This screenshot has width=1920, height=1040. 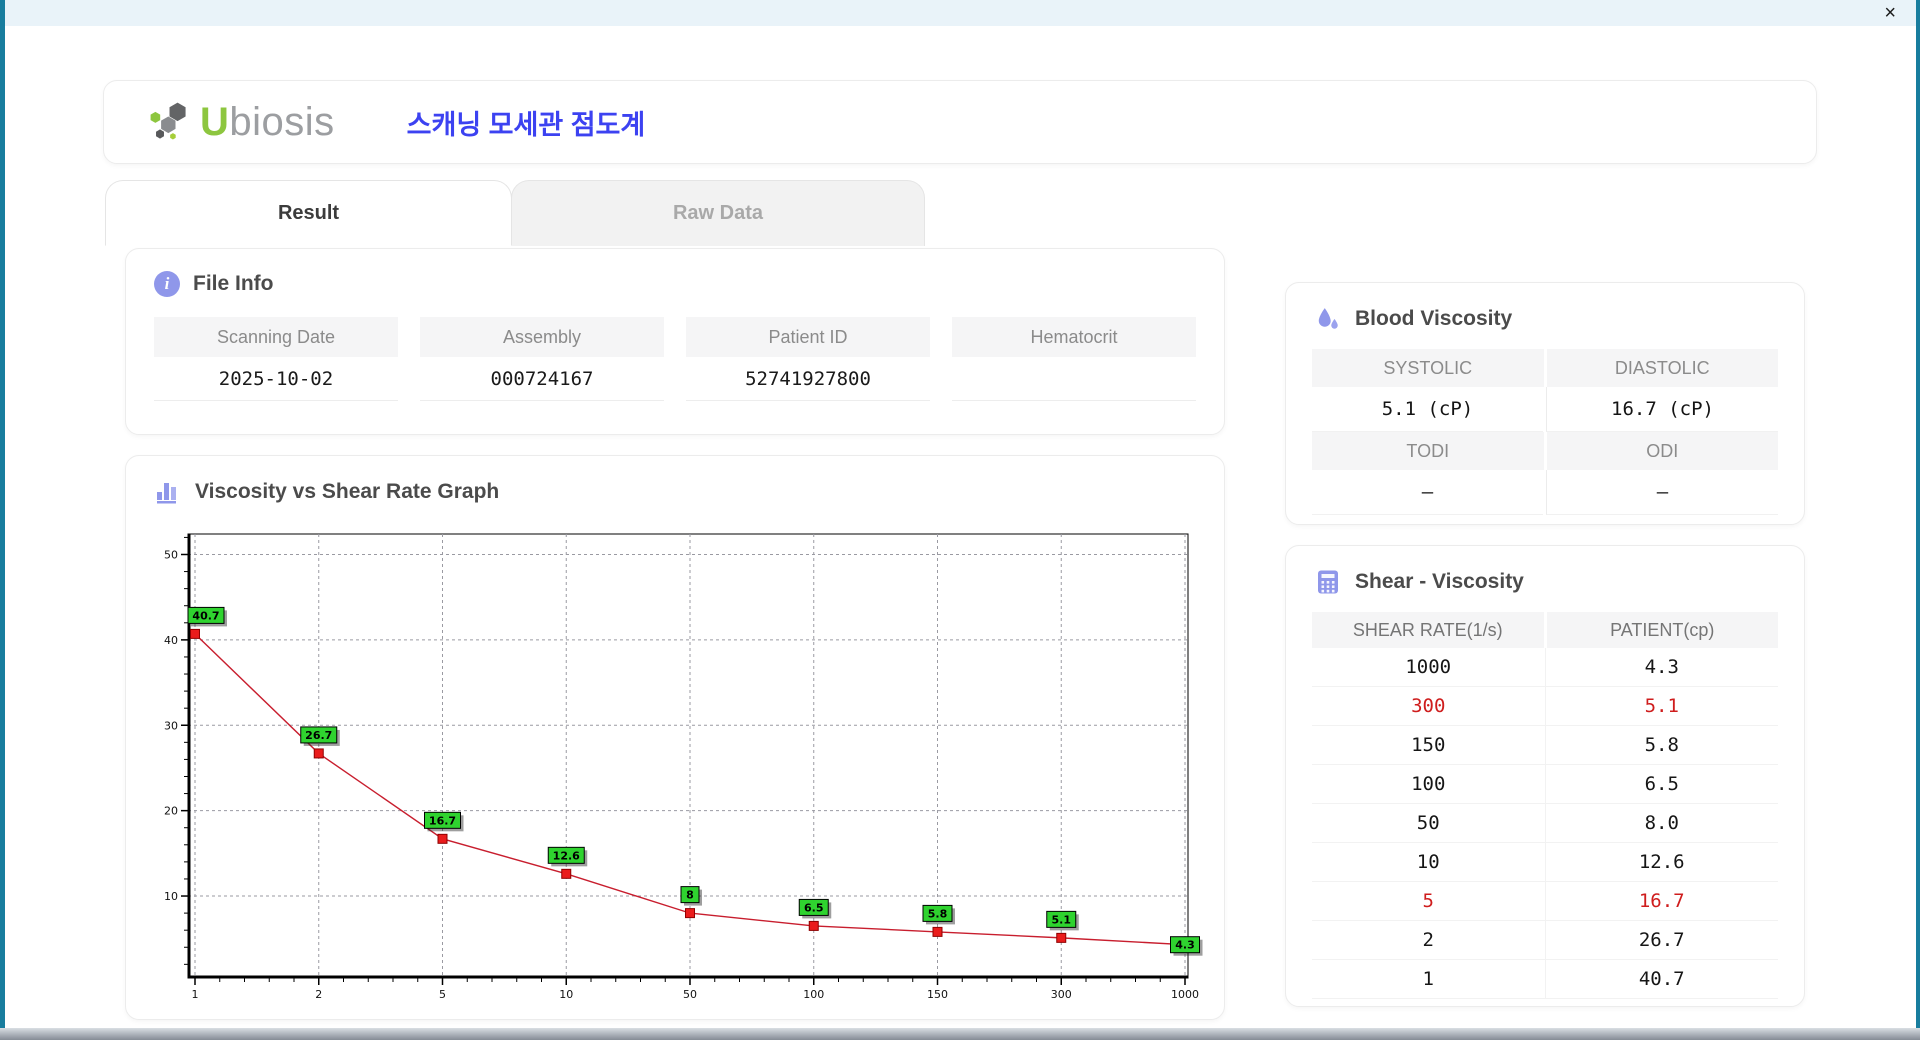 I want to click on patient-viscosity-cell: 4.3, so click(x=1661, y=667).